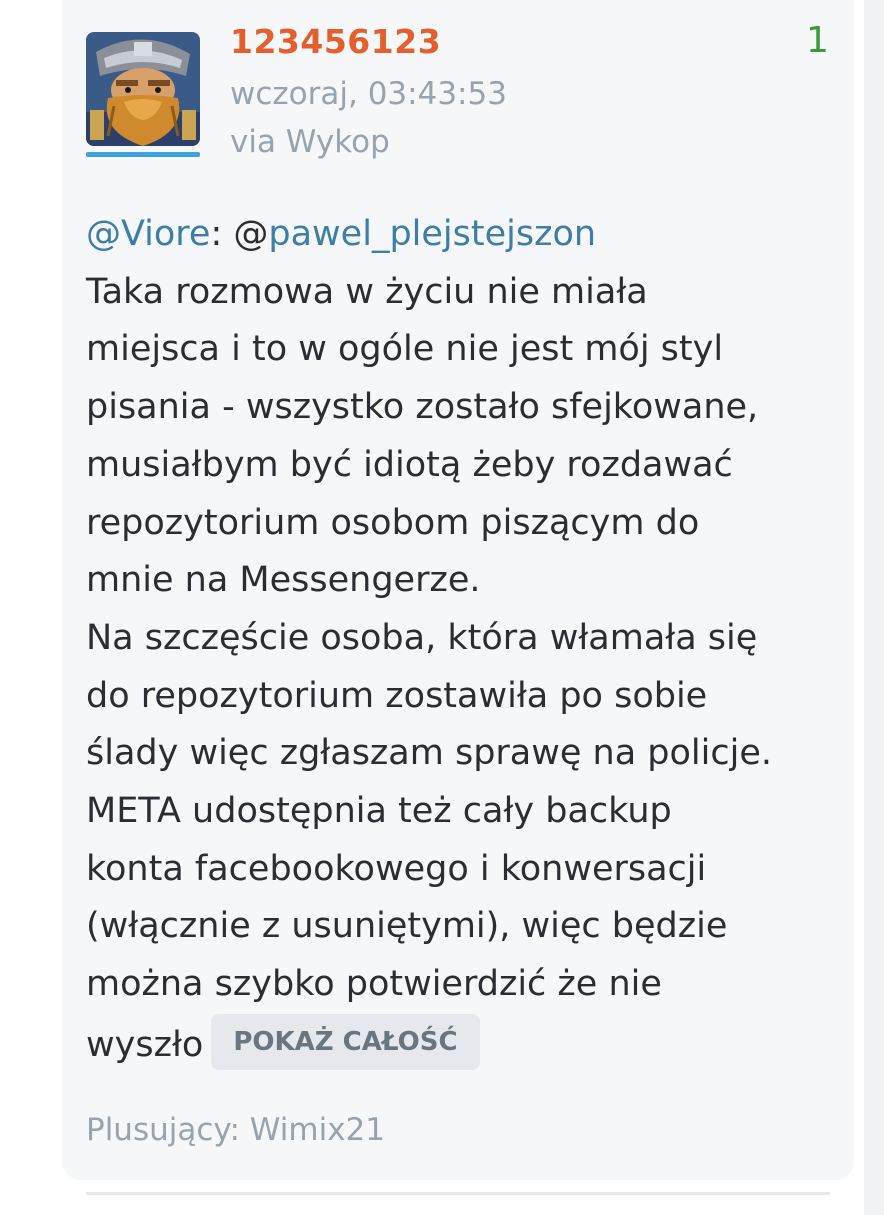  What do you see at coordinates (405, 349) in the screenshot?
I see `body-line: miejsca i to w ogóle nie jest mój styl` at bounding box center [405, 349].